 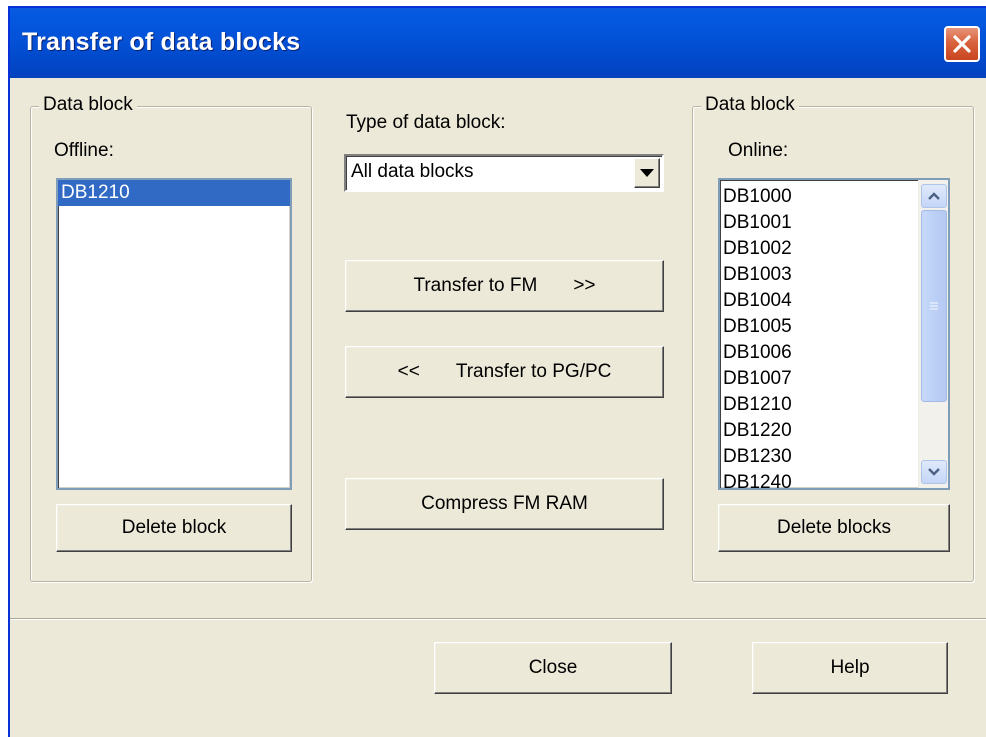 What do you see at coordinates (819, 223) in the screenshot?
I see `list-item: DB1001` at bounding box center [819, 223].